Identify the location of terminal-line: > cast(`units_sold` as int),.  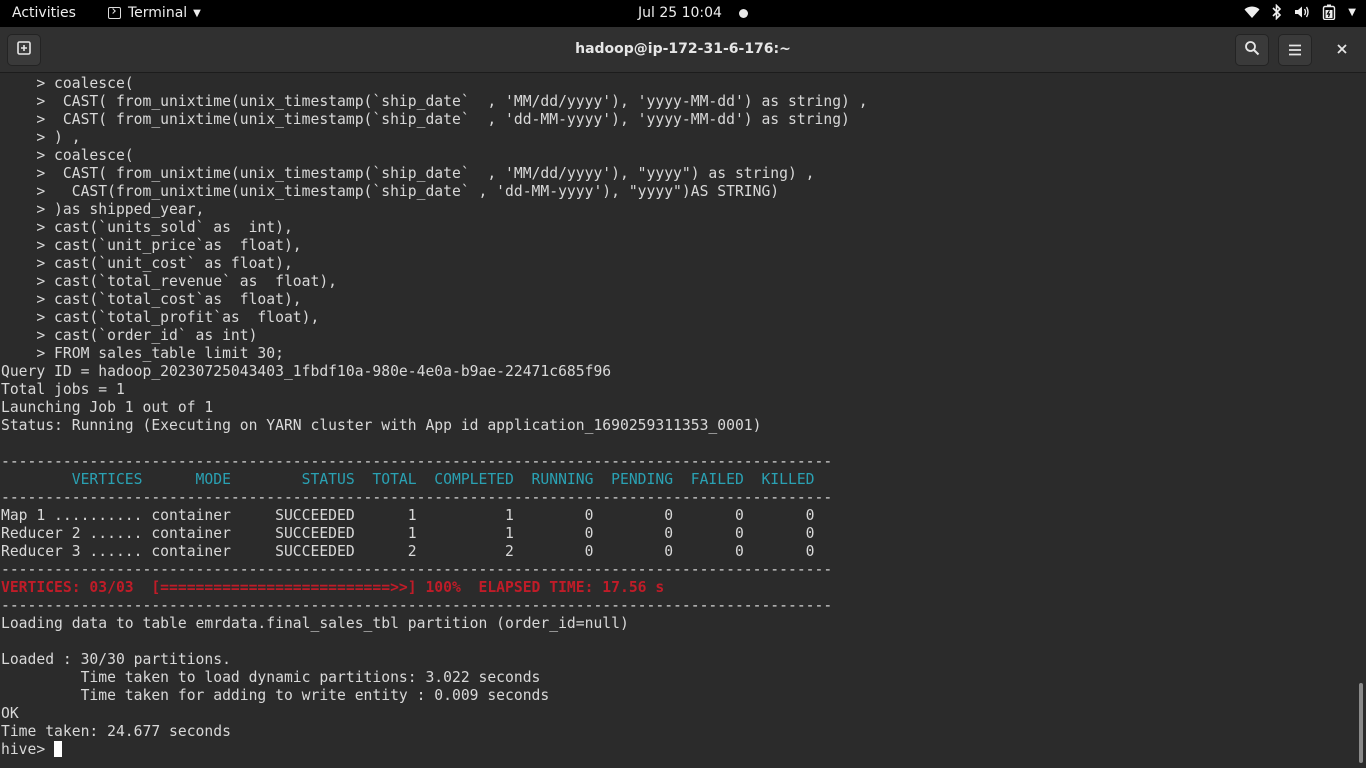
(147, 227).